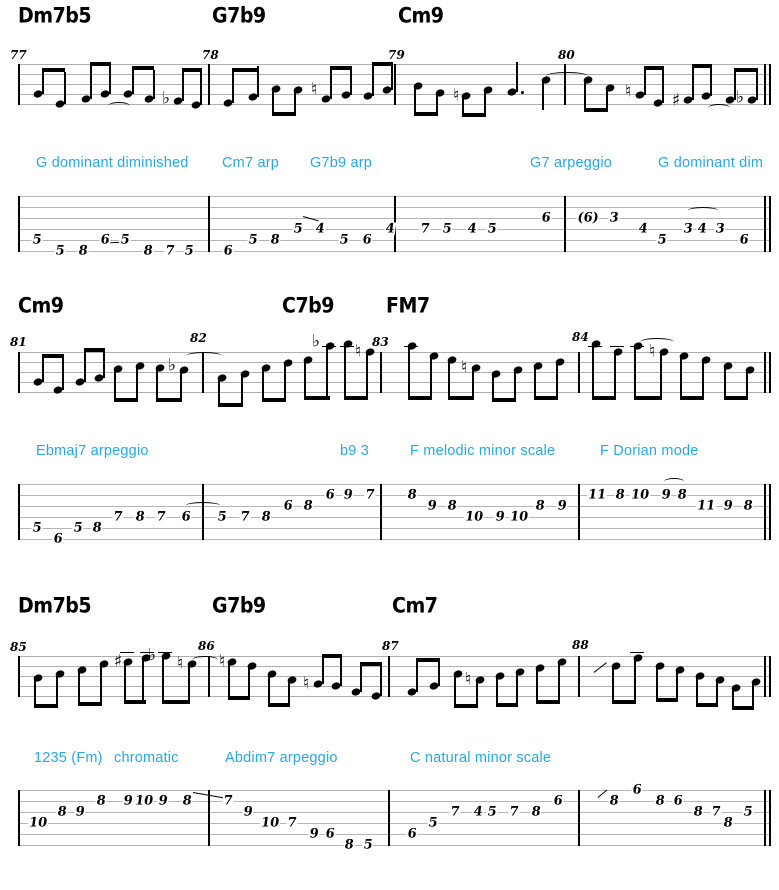 The height and width of the screenshot is (890, 779). What do you see at coordinates (68, 758) in the screenshot?
I see `analysis-annotation: 1235 (Fm)` at bounding box center [68, 758].